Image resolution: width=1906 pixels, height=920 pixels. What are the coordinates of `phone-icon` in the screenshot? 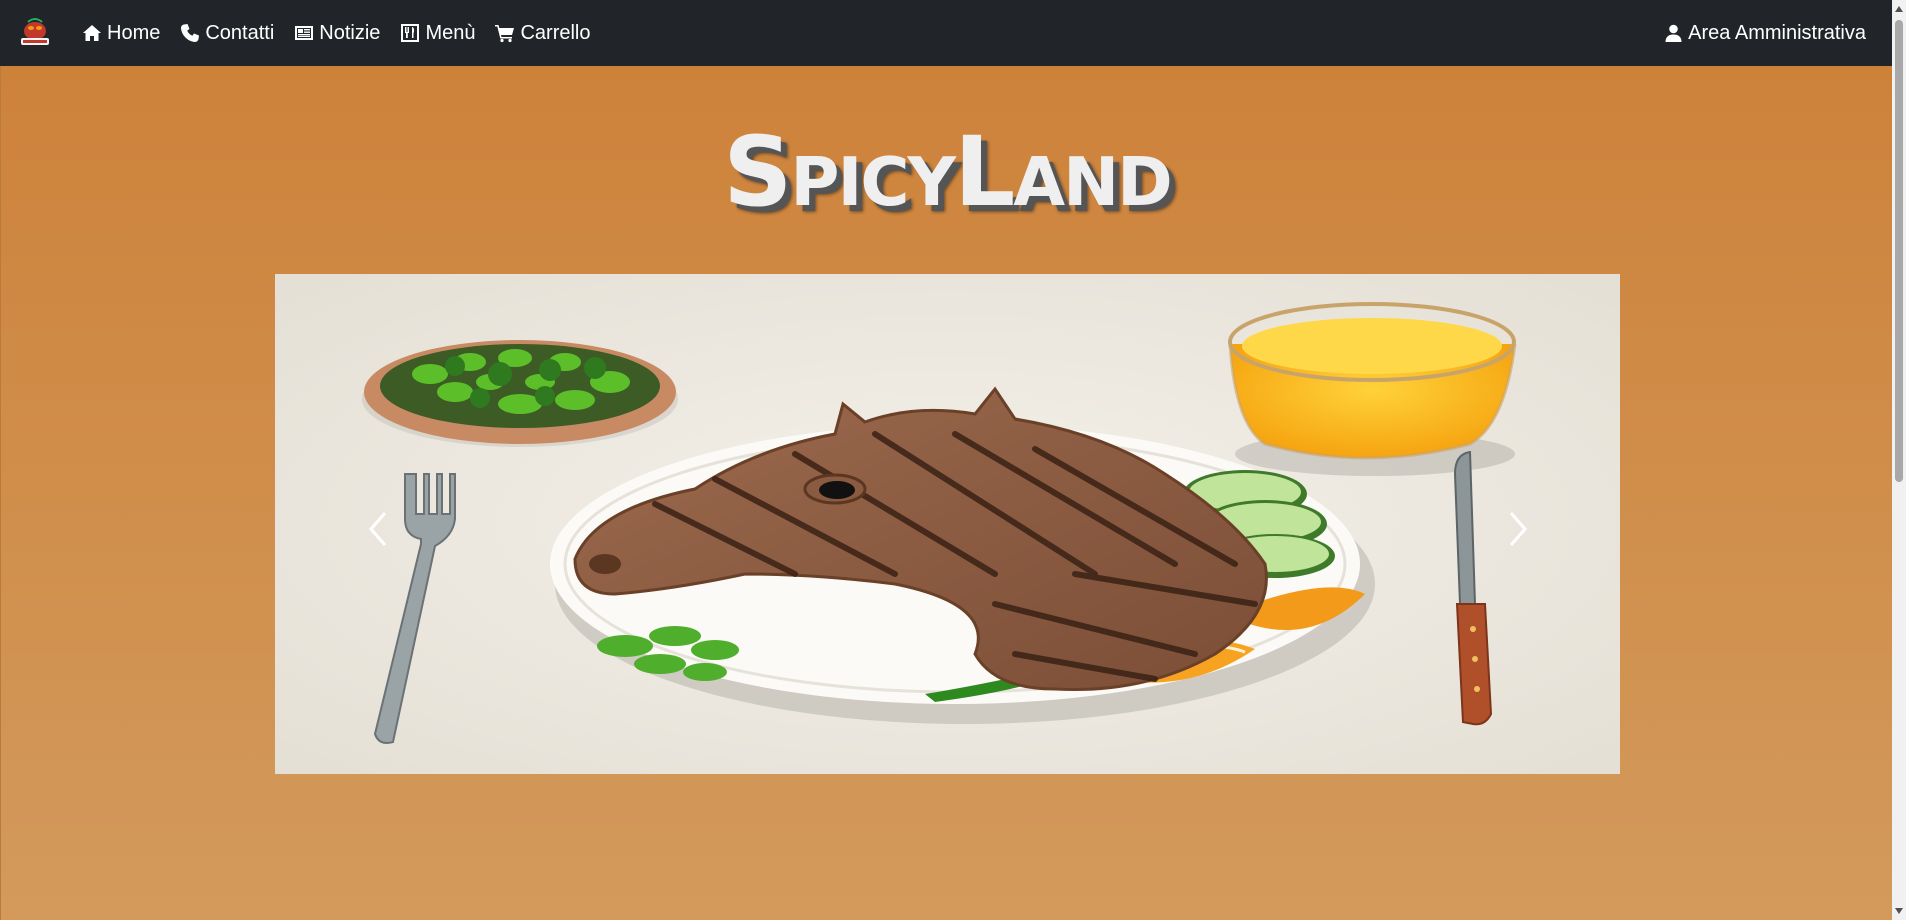 It's located at (190, 33).